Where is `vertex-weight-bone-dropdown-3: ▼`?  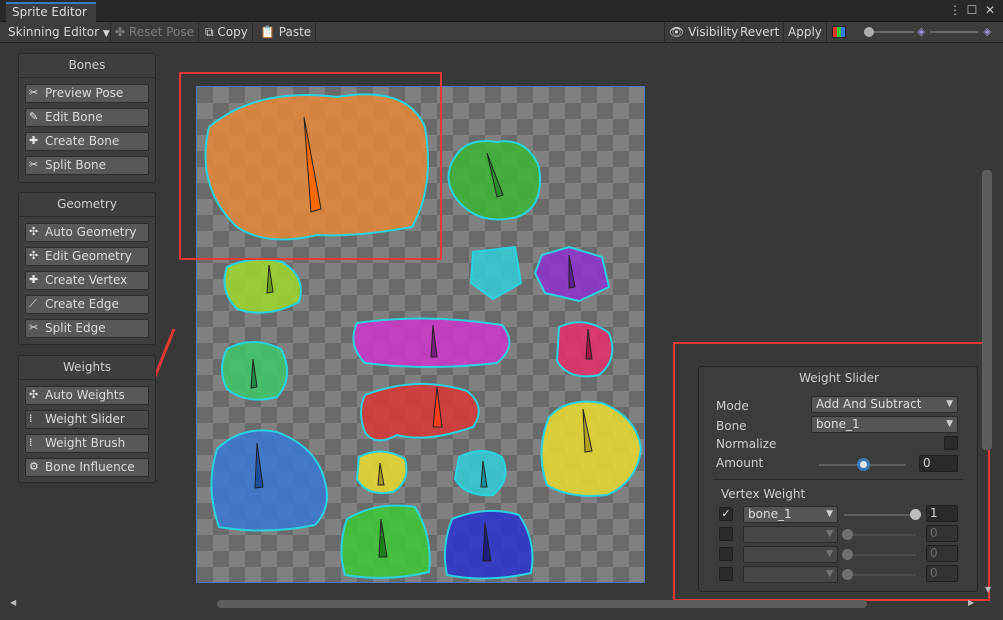 vertex-weight-bone-dropdown-3: ▼ is located at coordinates (790, 574).